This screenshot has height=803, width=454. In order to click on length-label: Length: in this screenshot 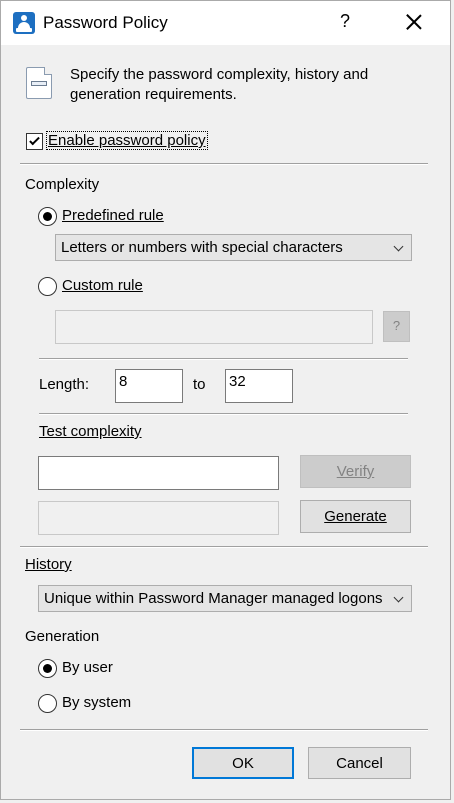, I will do `click(64, 384)`.